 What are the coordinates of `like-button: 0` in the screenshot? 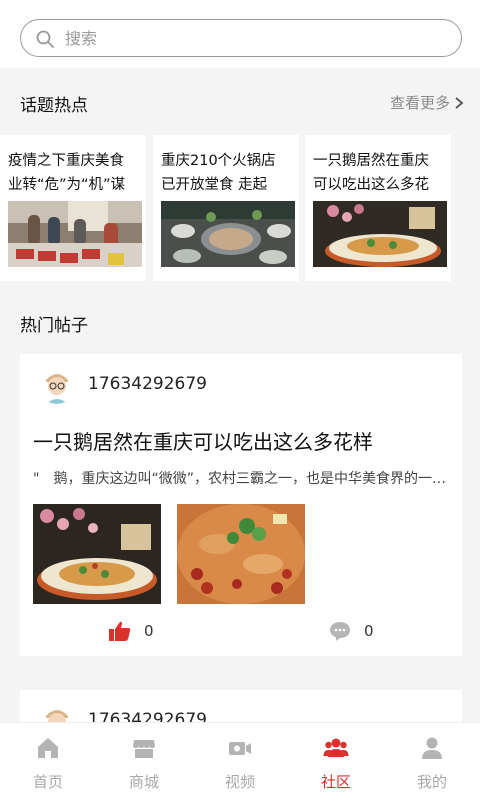 It's located at (131, 631).